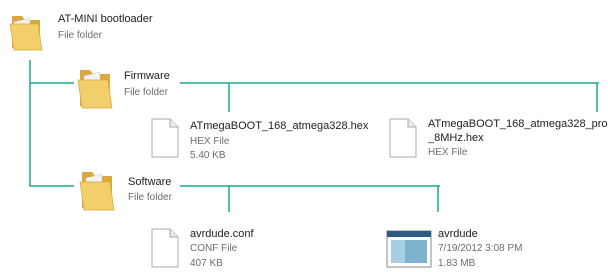 This screenshot has width=608, height=272. What do you see at coordinates (150, 182) in the screenshot?
I see `software-folder-name: Software` at bounding box center [150, 182].